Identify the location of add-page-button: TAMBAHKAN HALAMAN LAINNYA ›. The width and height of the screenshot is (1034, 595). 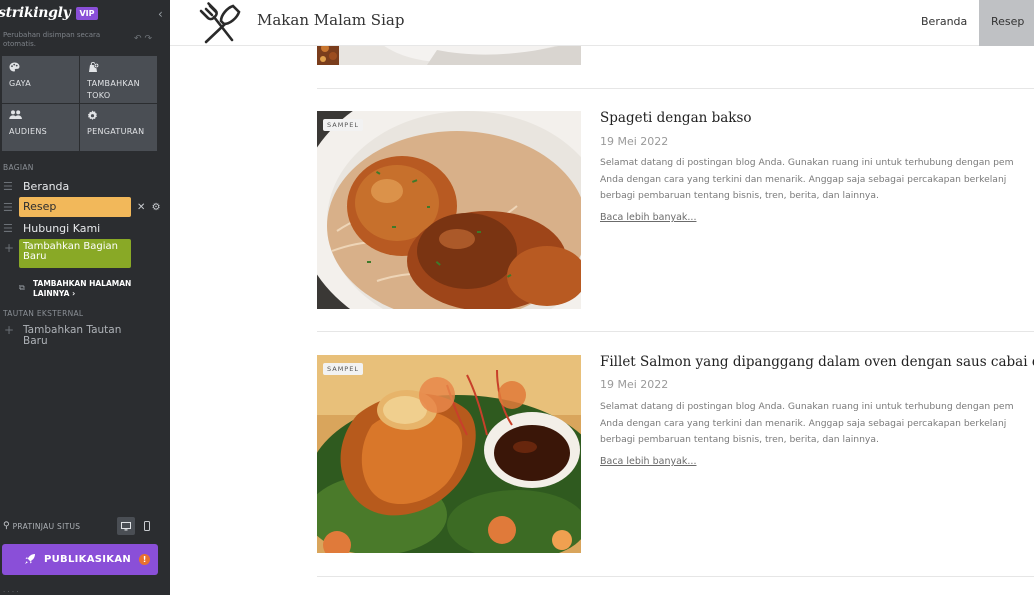
(88, 289).